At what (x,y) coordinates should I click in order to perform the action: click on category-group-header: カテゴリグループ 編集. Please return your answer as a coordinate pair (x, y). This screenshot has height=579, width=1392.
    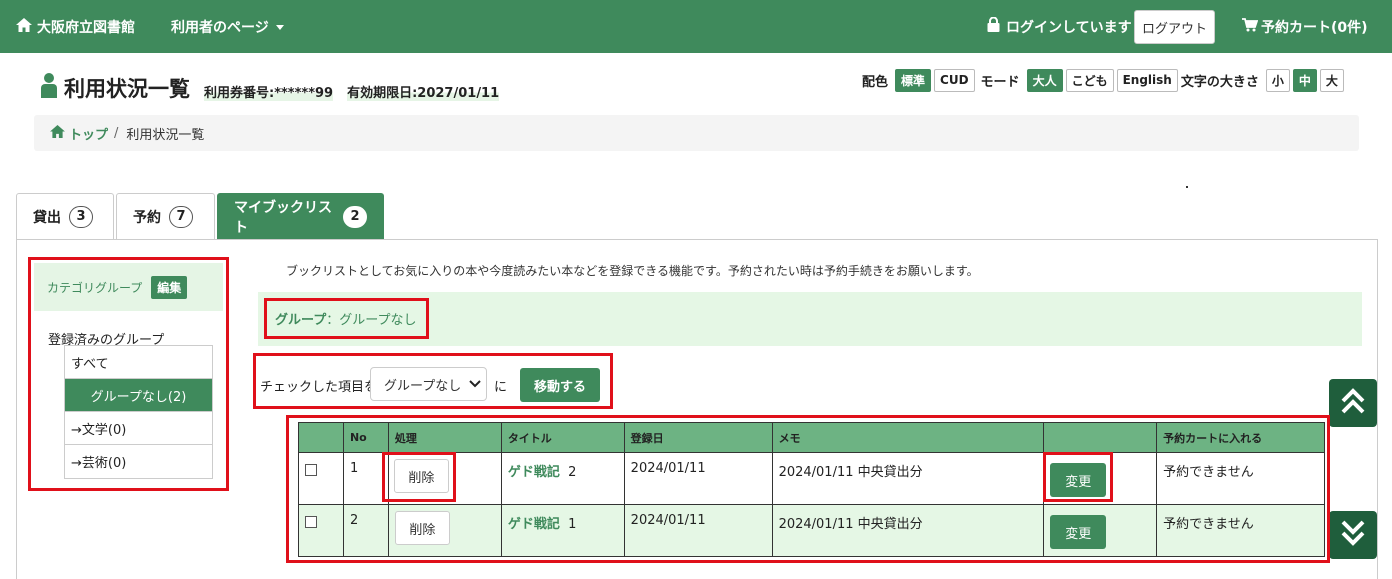
    Looking at the image, I should click on (128, 287).